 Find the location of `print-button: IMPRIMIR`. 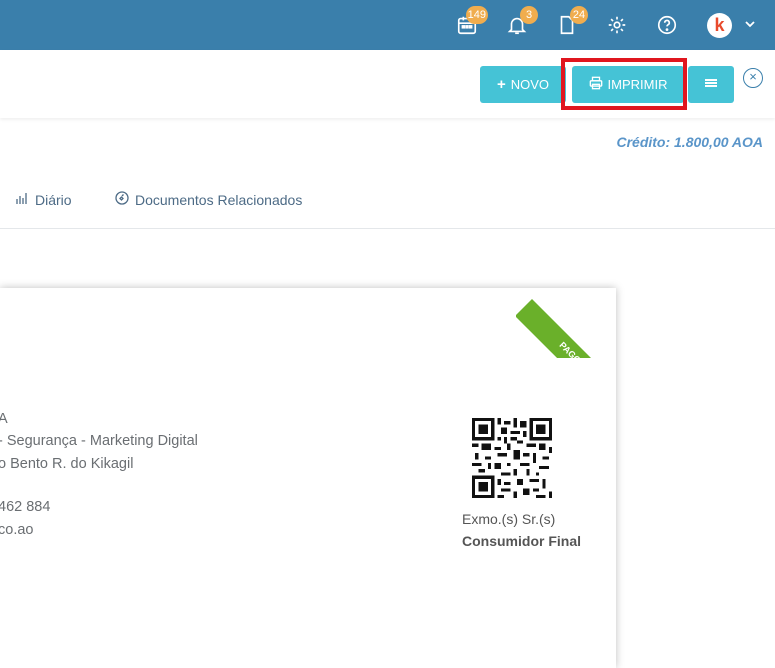

print-button: IMPRIMIR is located at coordinates (628, 84).